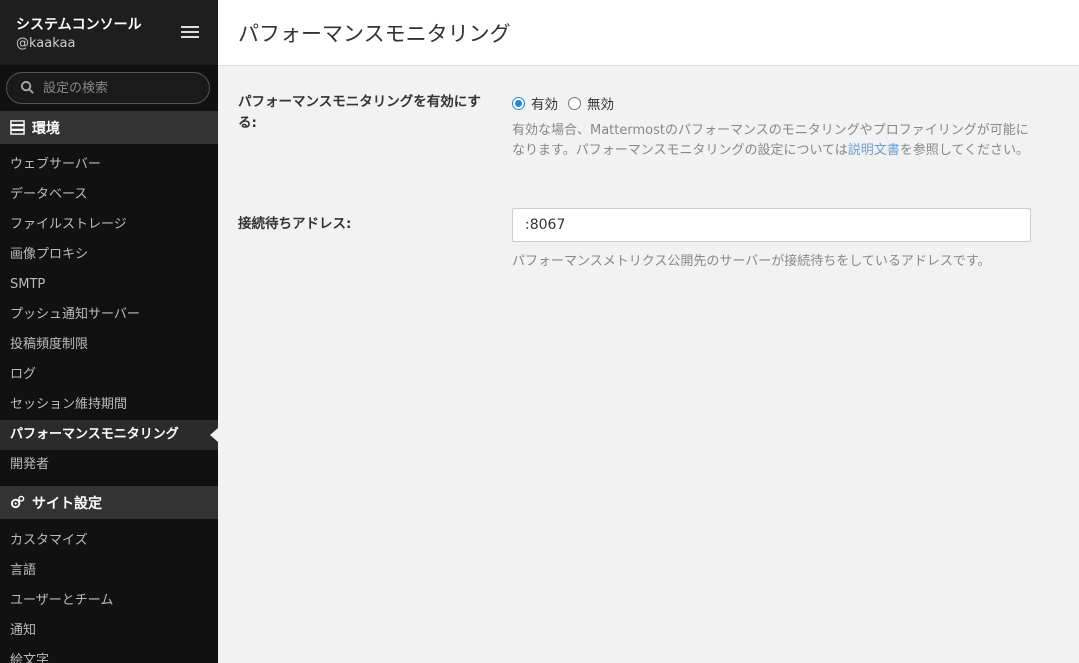 This screenshot has height=663, width=1079. What do you see at coordinates (109, 225) in the screenshot?
I see `sidebar-item-file-storage: ファイルストレージ` at bounding box center [109, 225].